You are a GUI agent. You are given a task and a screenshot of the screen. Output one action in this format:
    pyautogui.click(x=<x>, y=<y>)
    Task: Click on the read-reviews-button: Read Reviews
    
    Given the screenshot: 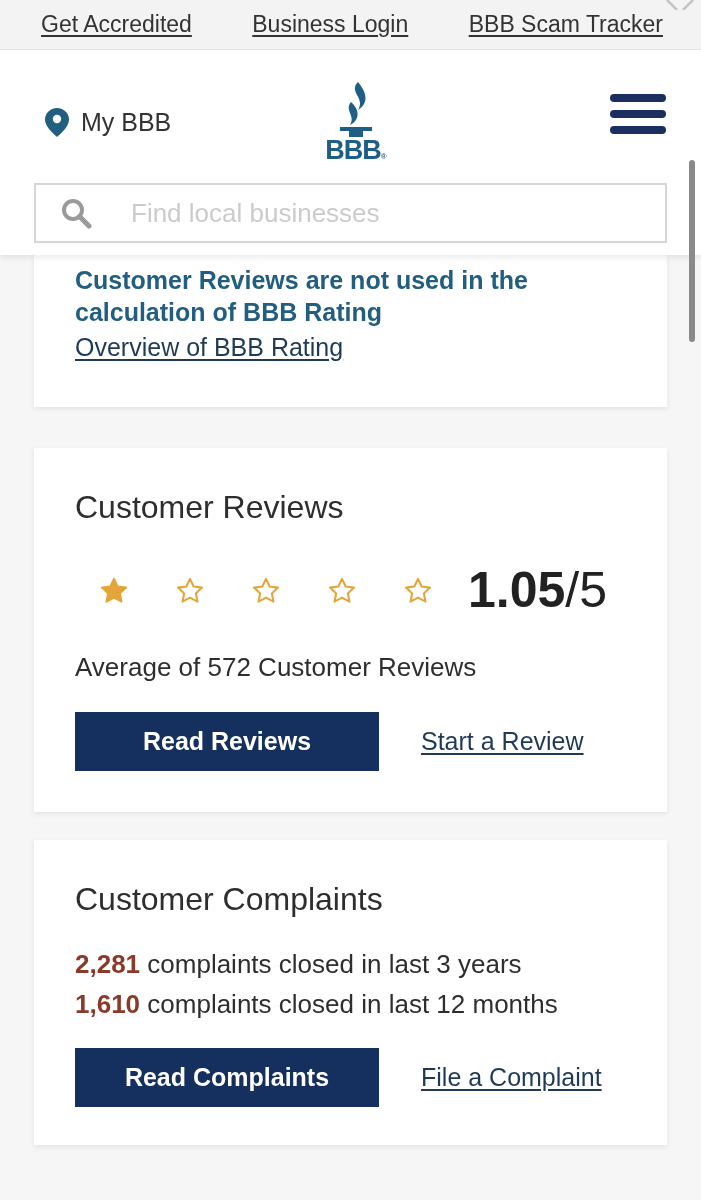 What is the action you would take?
    pyautogui.click(x=227, y=741)
    